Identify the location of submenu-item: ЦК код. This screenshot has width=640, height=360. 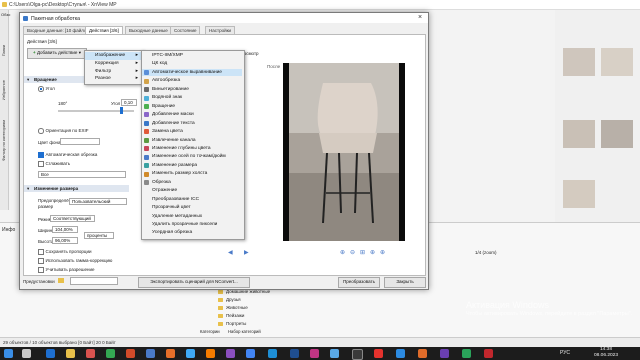
(192, 64).